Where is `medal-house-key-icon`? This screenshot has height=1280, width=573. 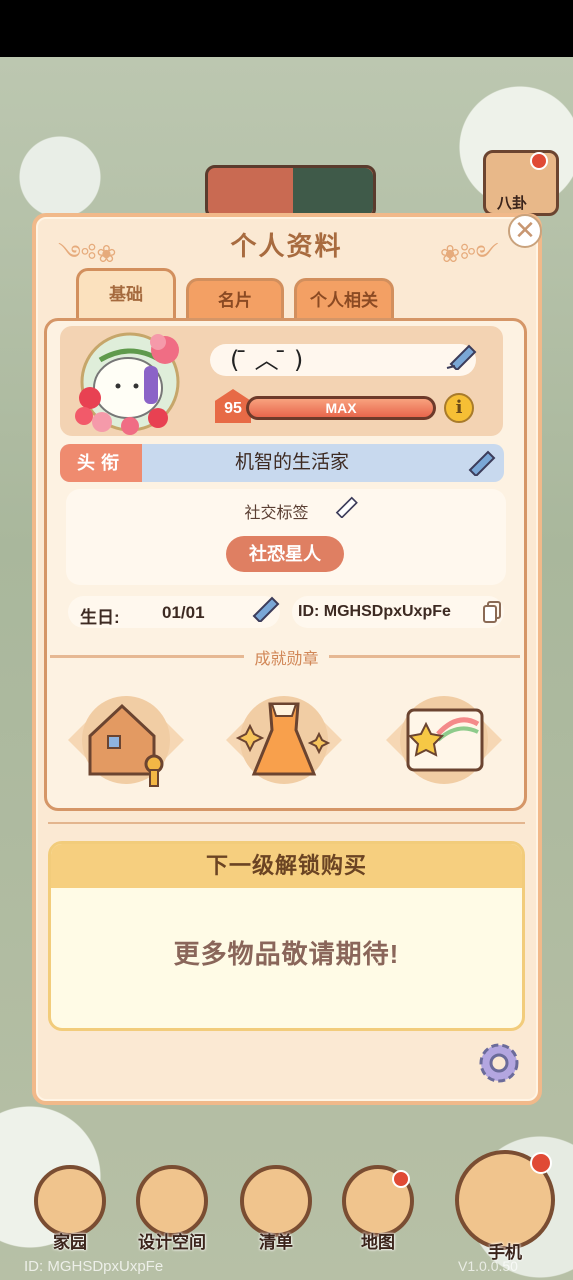
medal-house-key-icon is located at coordinates (126, 740).